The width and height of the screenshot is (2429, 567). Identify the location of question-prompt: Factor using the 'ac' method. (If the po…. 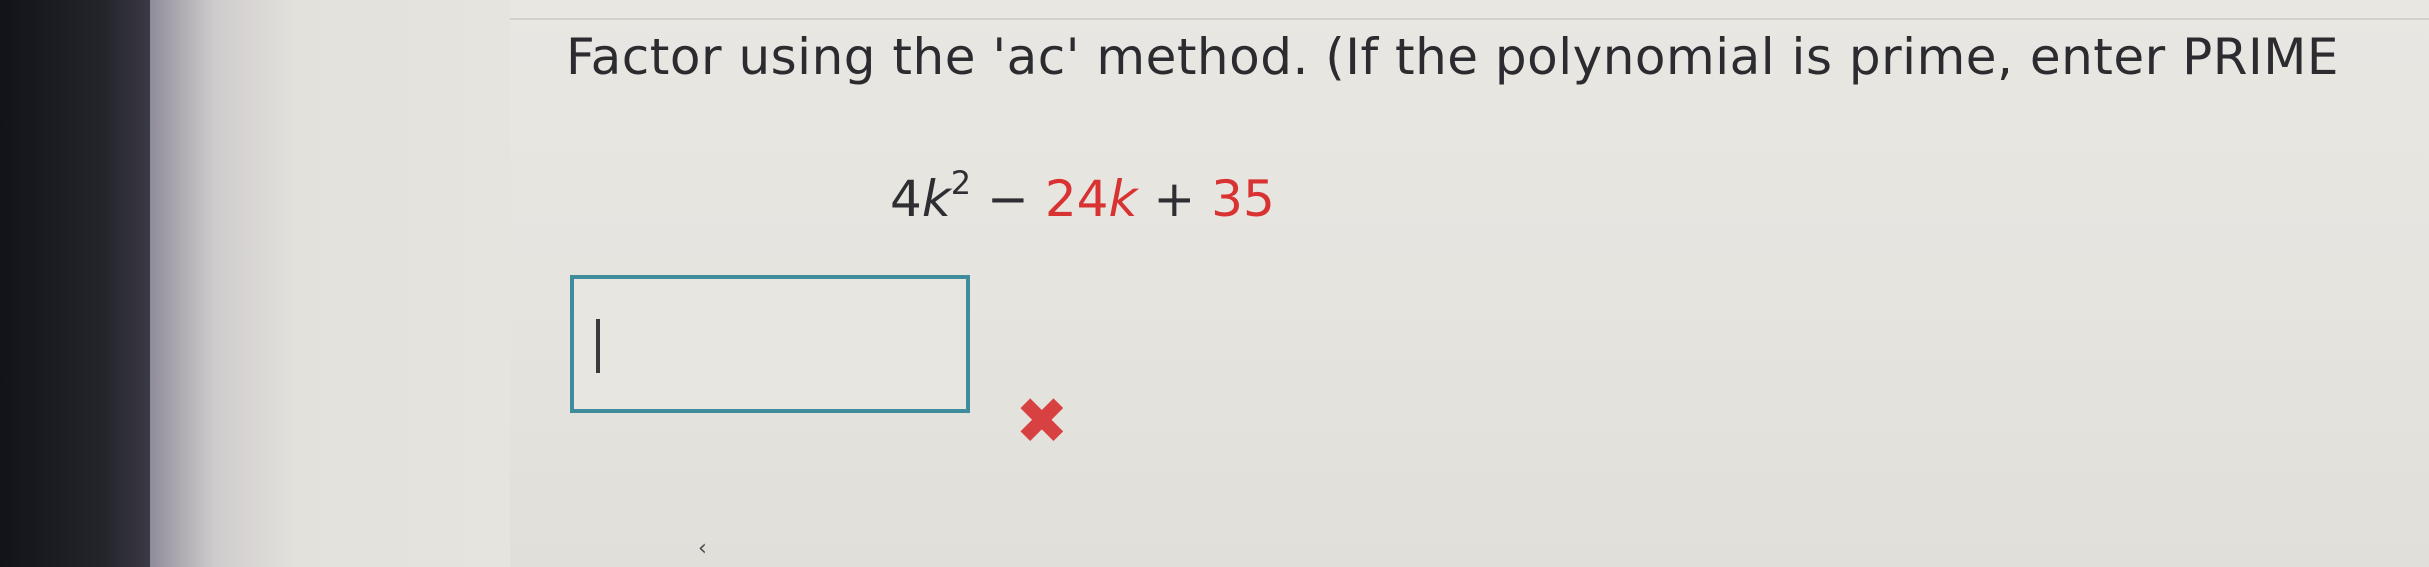
(1452, 57).